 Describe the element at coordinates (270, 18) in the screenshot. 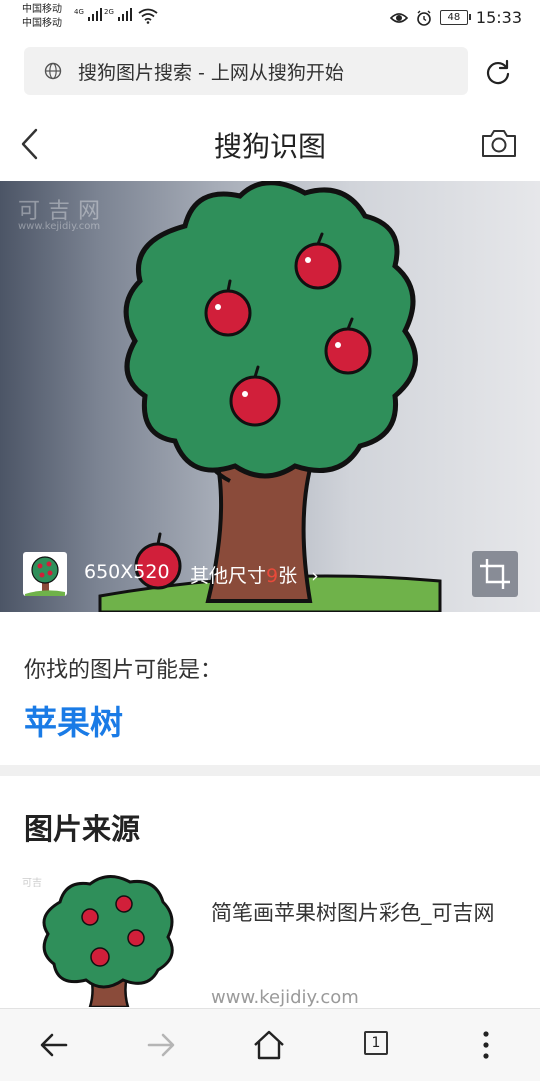

I see `status-bar: 中国移动 中国移动 4G 2G 48 15:33` at that location.